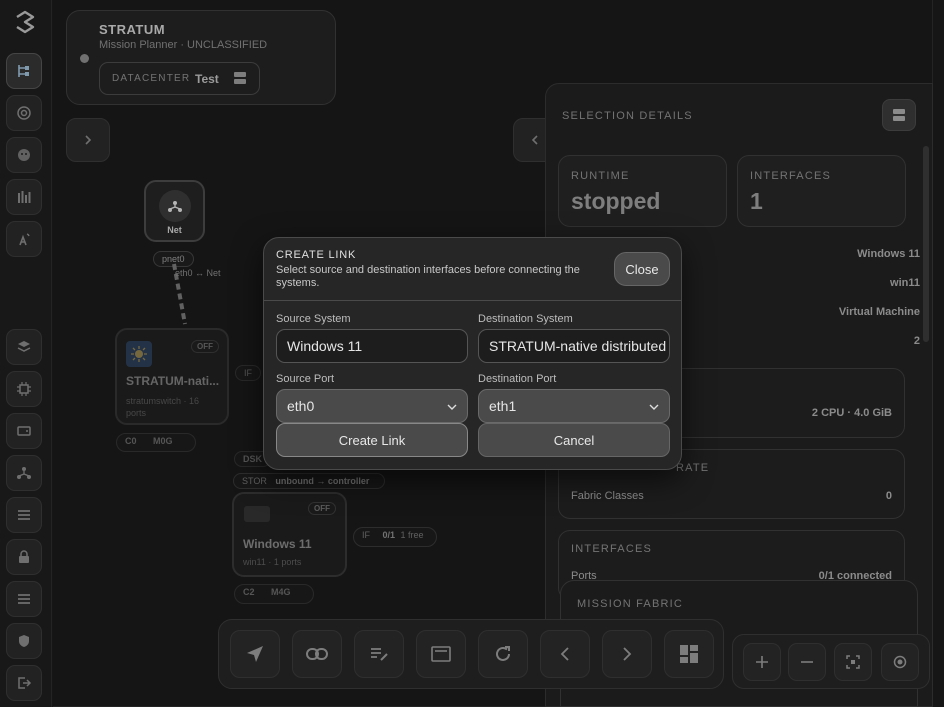 The width and height of the screenshot is (944, 707). What do you see at coordinates (574, 406) in the screenshot?
I see `dest-port-select: eth1` at bounding box center [574, 406].